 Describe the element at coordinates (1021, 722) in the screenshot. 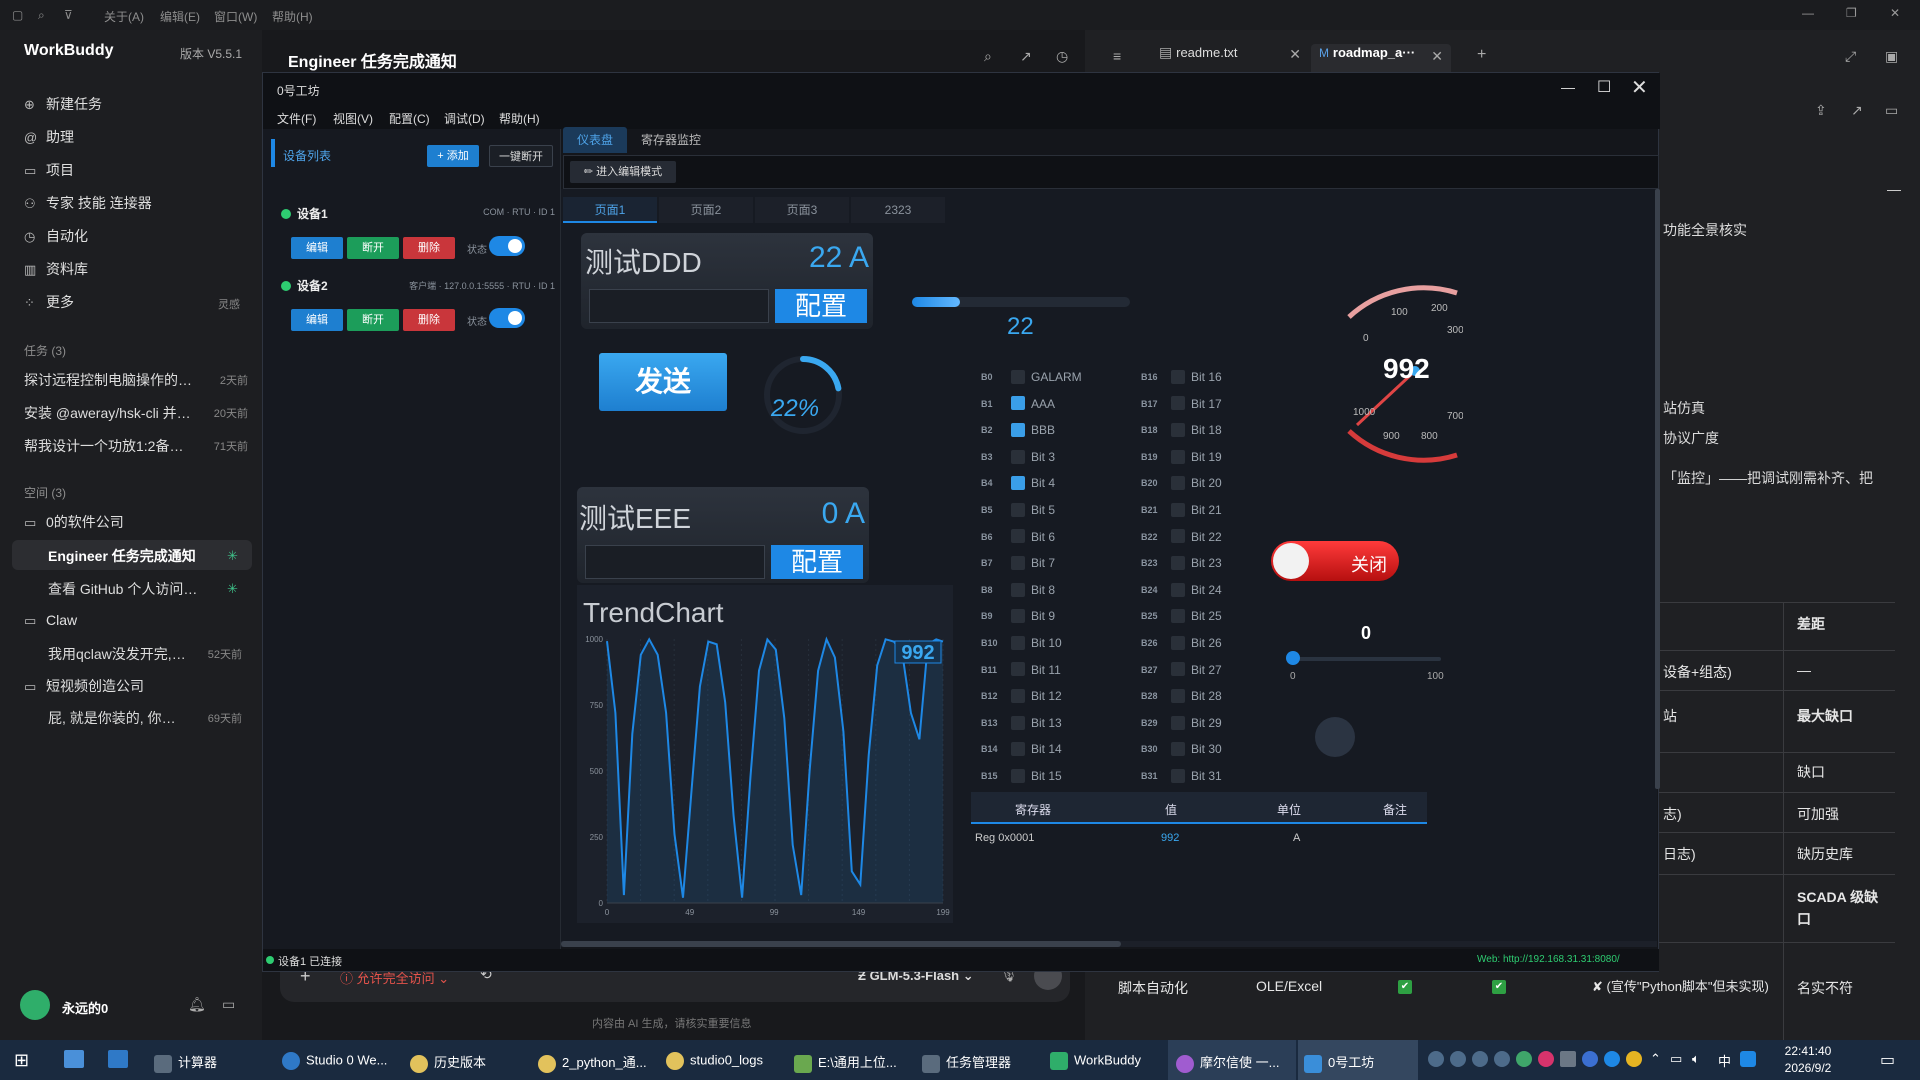

I see `bit-row: B13 Bit 13` at that location.